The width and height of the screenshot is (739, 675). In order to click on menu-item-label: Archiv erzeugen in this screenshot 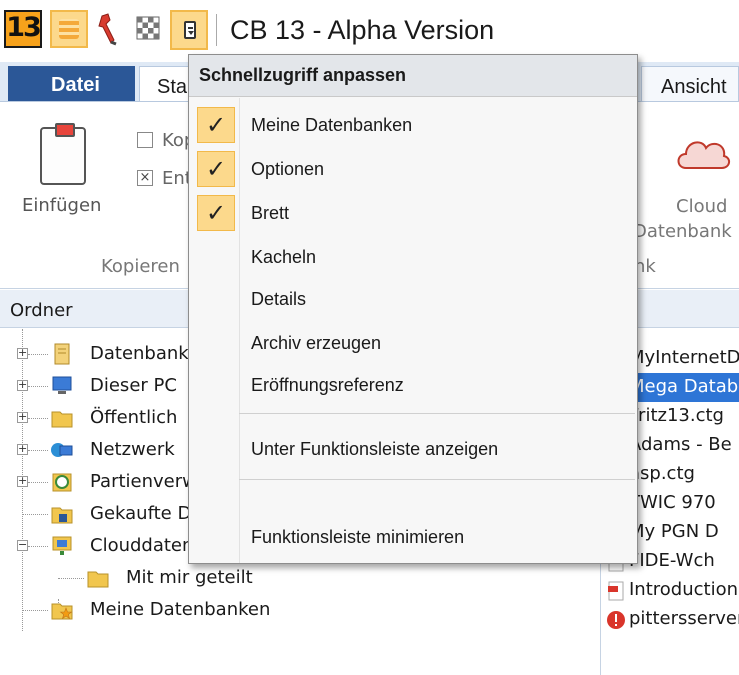, I will do `click(316, 343)`.